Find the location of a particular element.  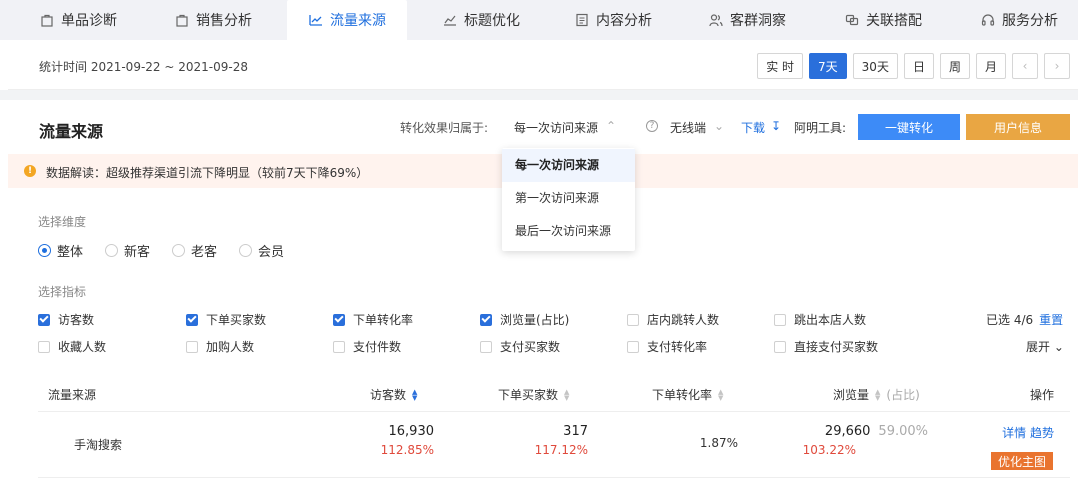

convert-button: 一键转化 is located at coordinates (909, 127).